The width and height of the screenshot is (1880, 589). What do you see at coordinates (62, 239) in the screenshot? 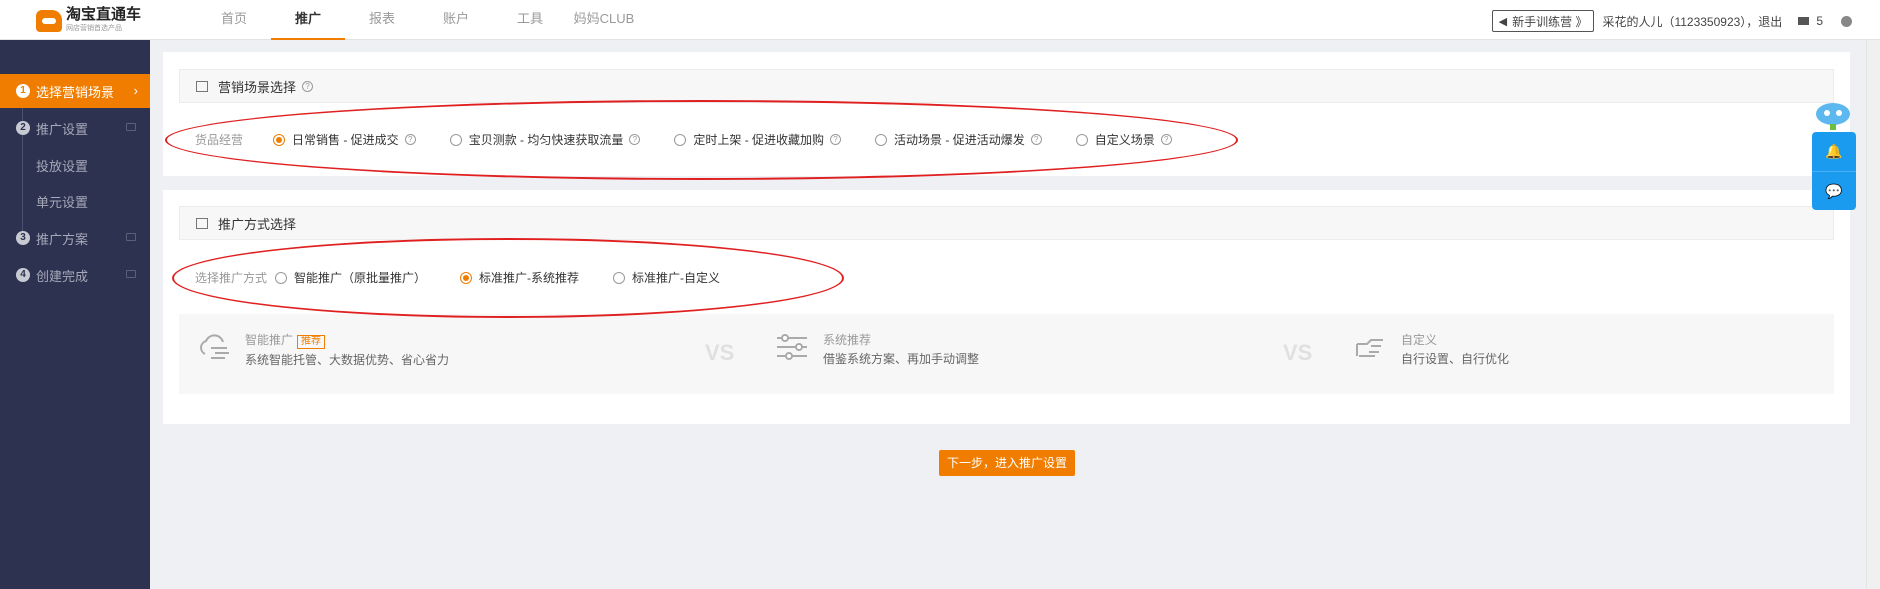
I see `sidebar-item-label: 推广方案` at bounding box center [62, 239].